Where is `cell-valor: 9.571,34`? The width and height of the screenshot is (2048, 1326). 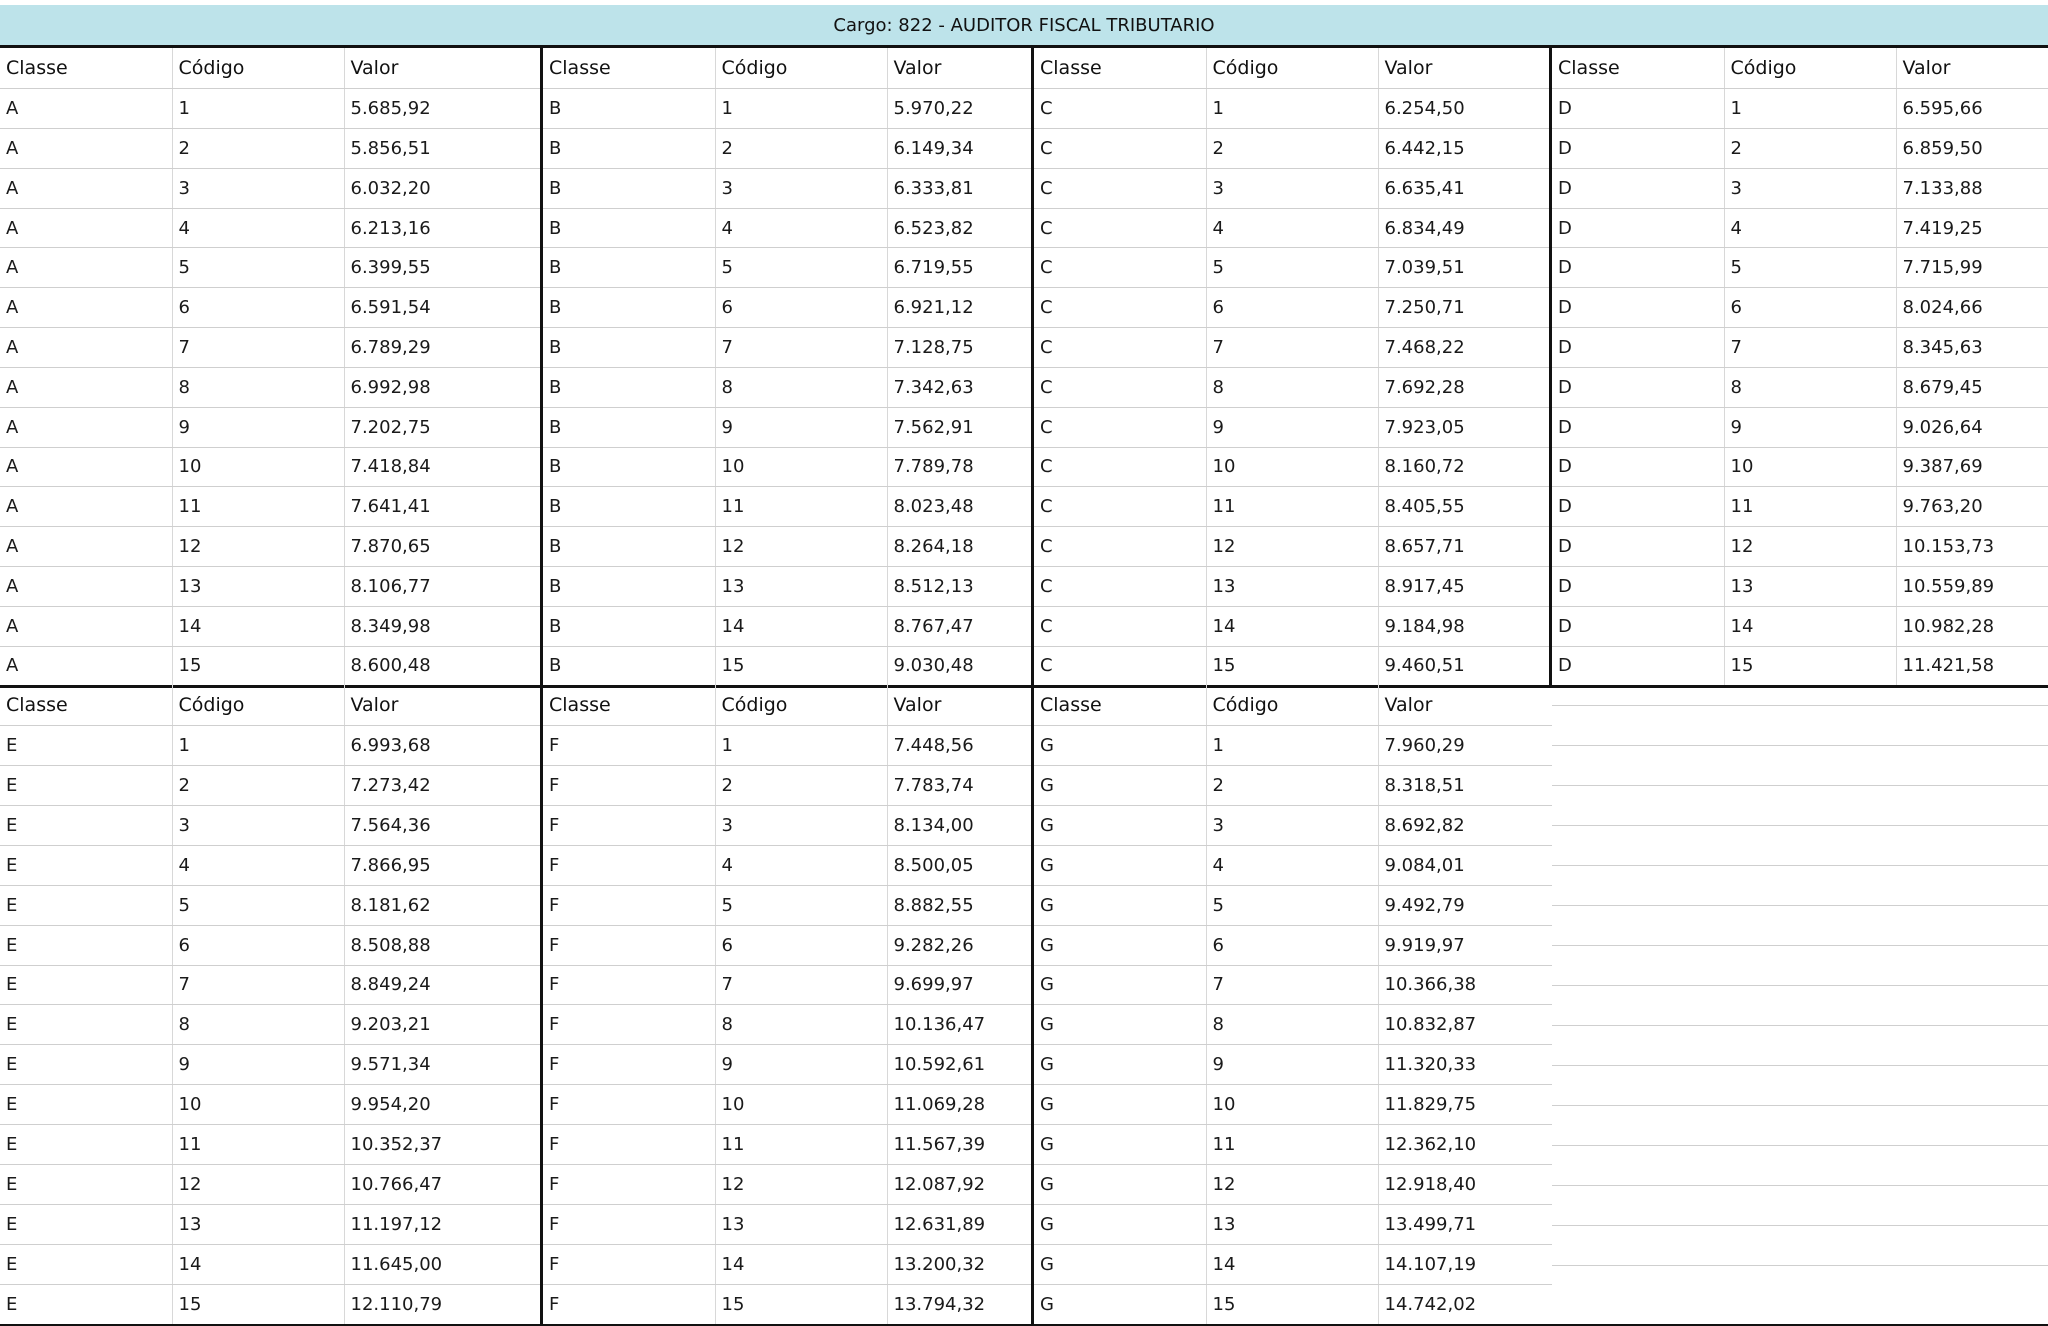 cell-valor: 9.571,34 is located at coordinates (442, 1065).